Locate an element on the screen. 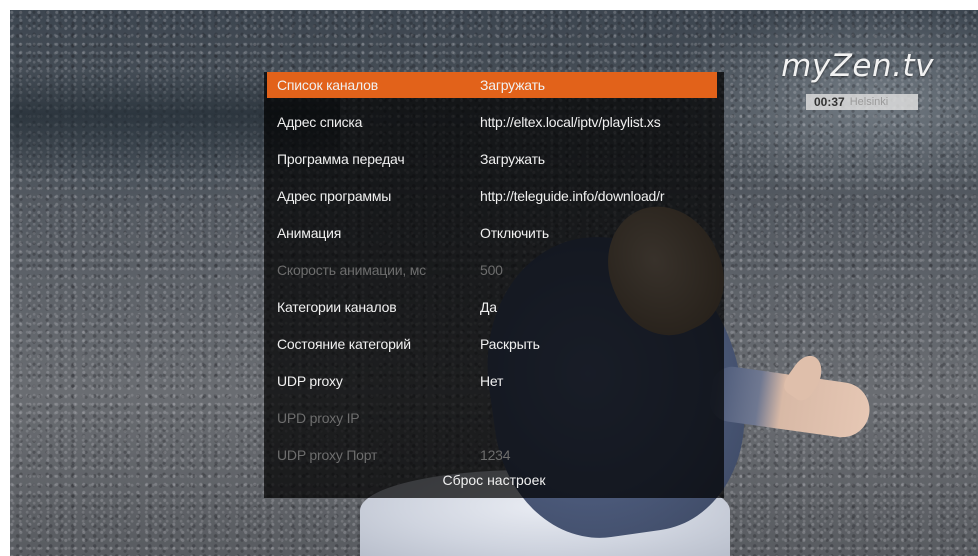 This screenshot has height=556, width=978. reset-settings-button: Сброс настроек is located at coordinates (494, 480).